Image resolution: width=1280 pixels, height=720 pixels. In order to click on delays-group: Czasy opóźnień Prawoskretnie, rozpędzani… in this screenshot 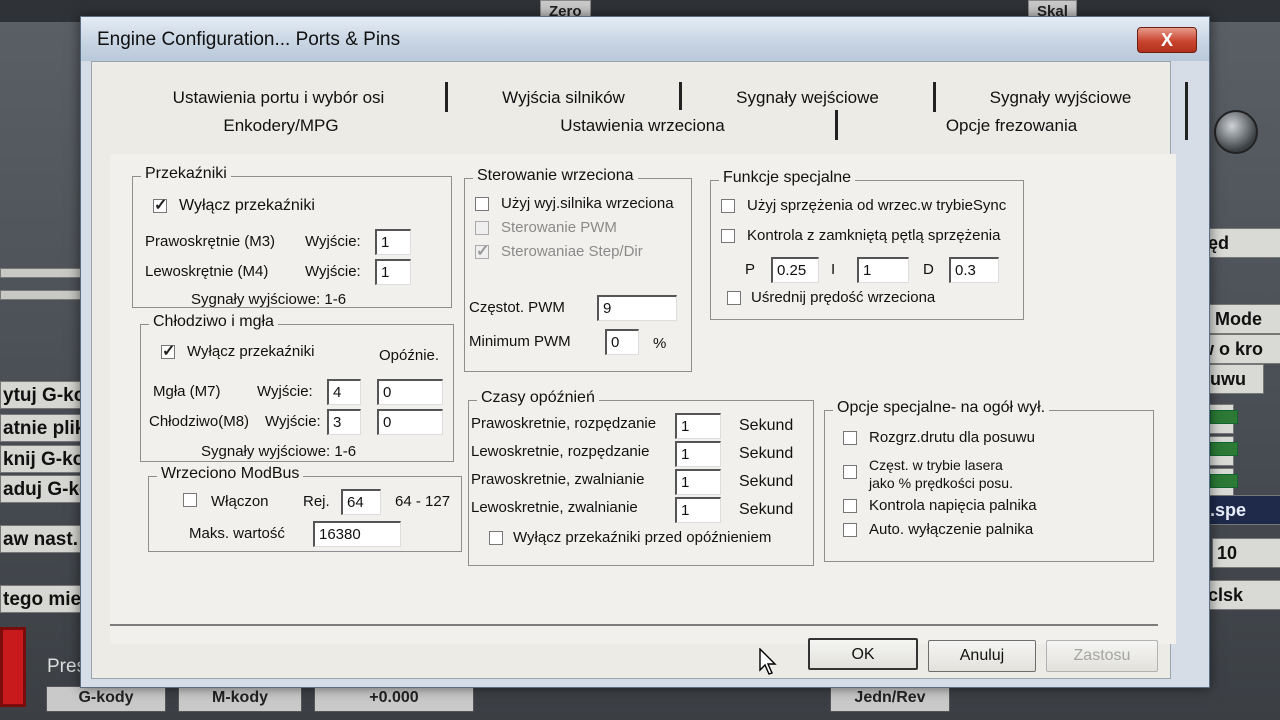, I will do `click(641, 477)`.